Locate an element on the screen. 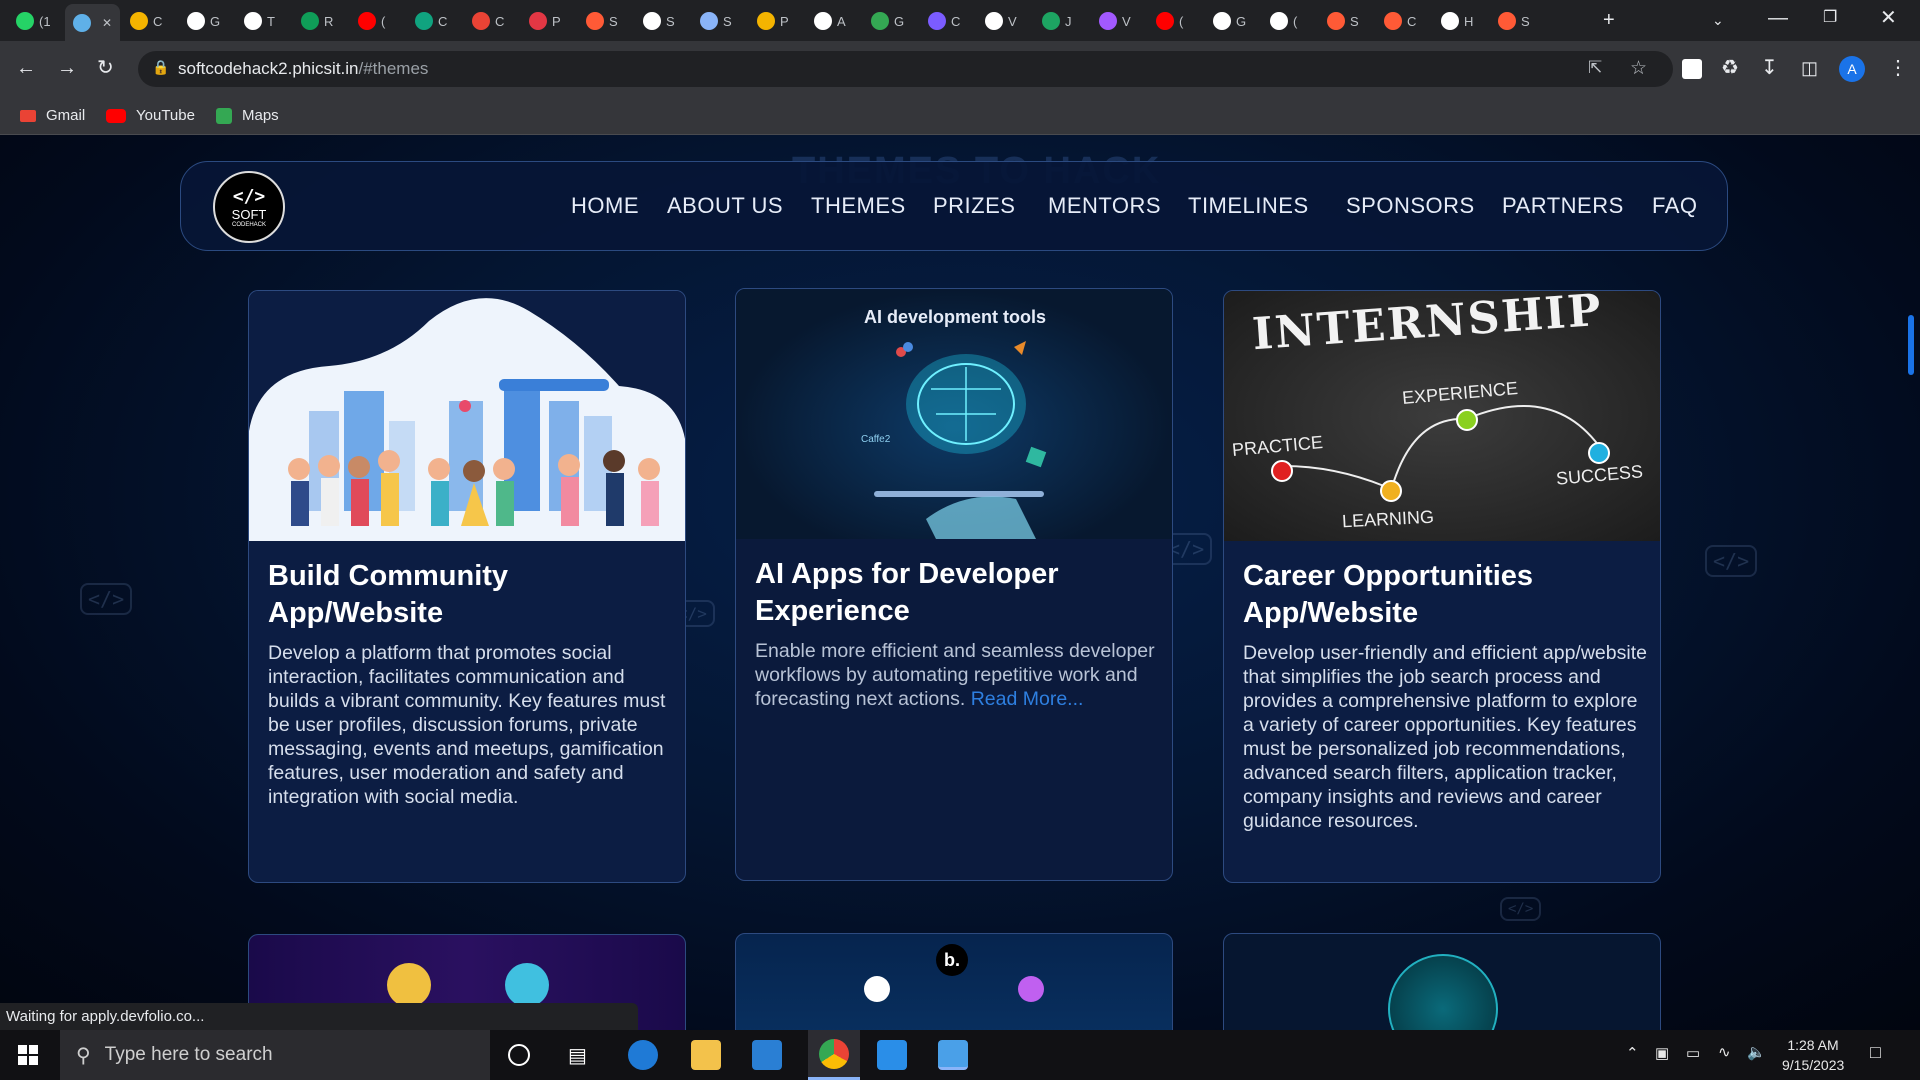 This screenshot has width=1920, height=1080. site-logo: </> SOFT CODEHACK is located at coordinates (249, 207).